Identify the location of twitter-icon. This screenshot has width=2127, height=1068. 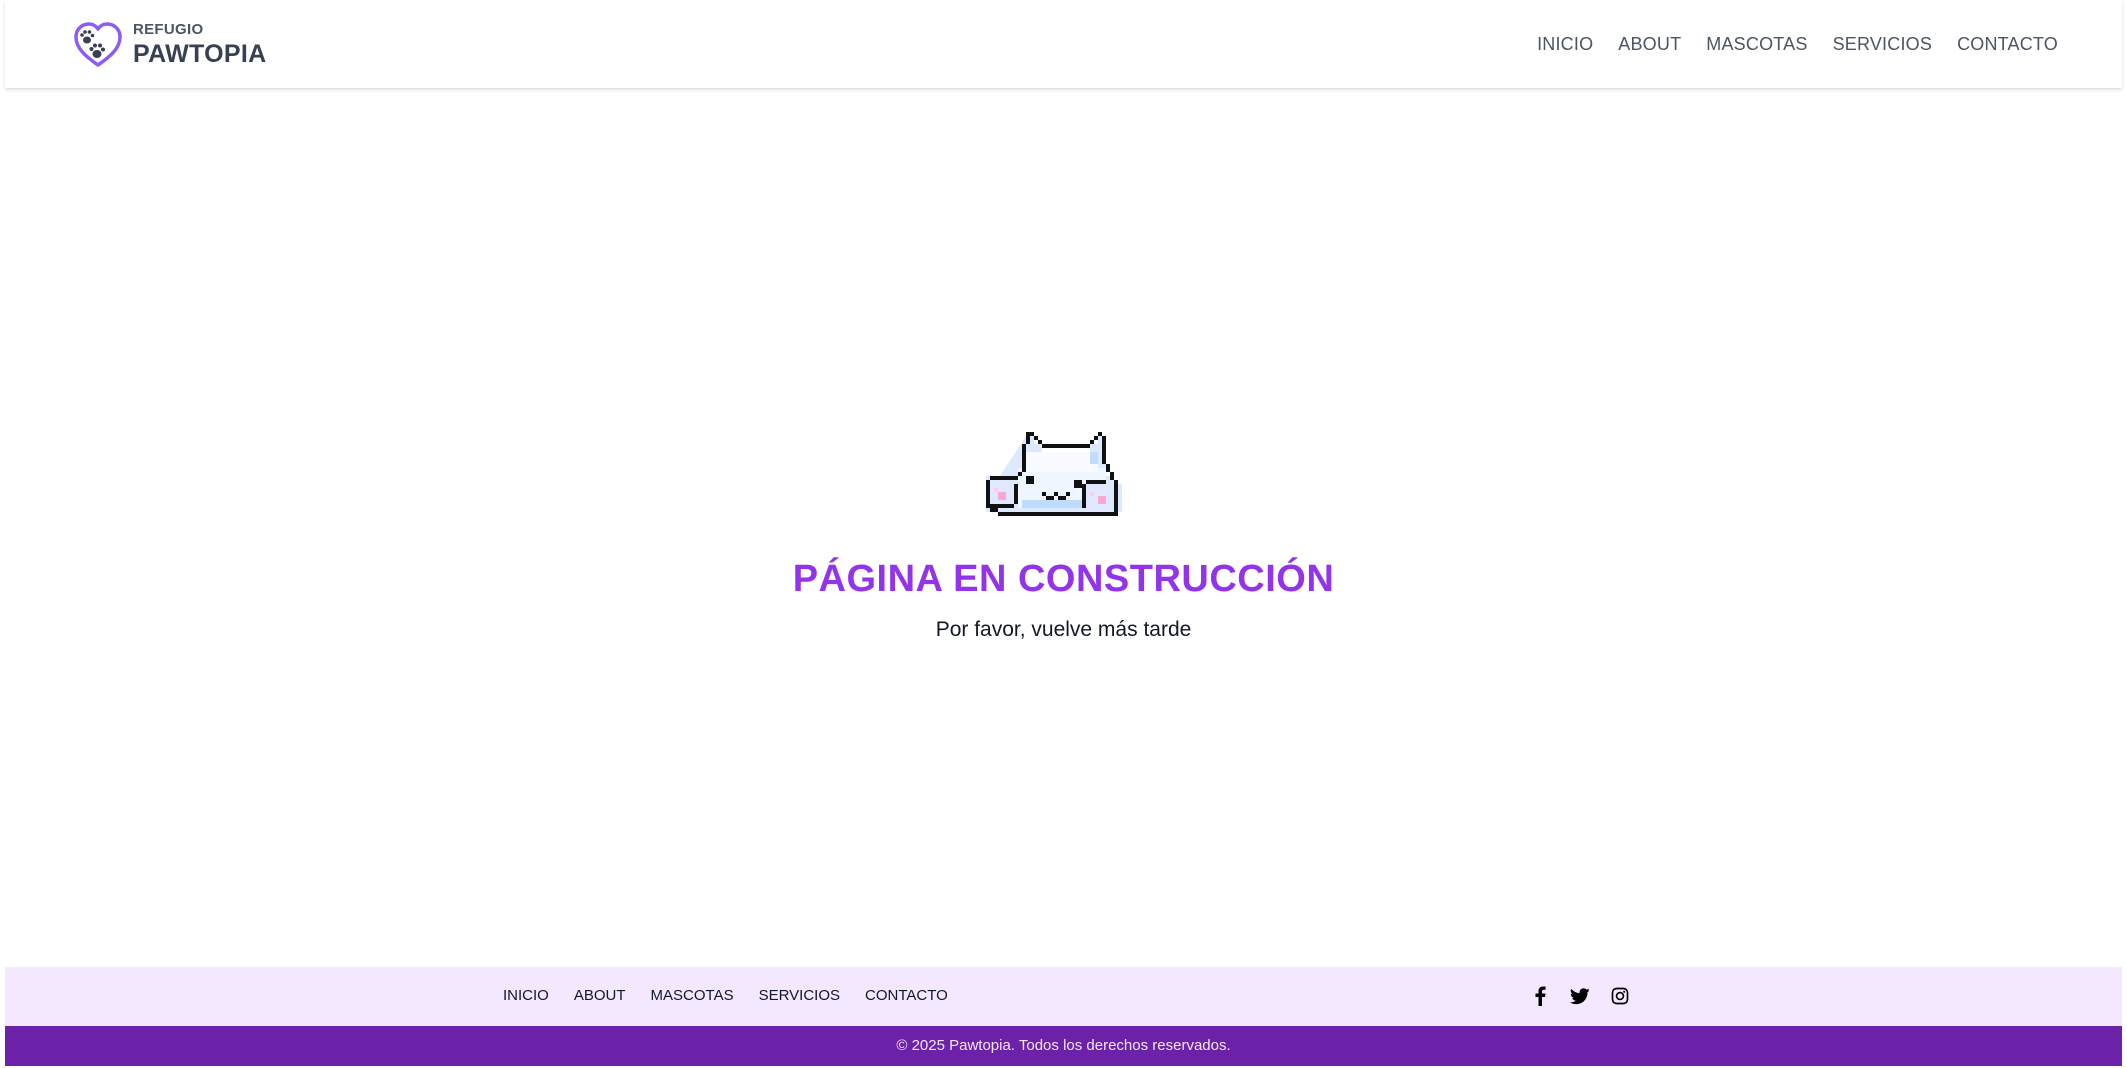
(1580, 996).